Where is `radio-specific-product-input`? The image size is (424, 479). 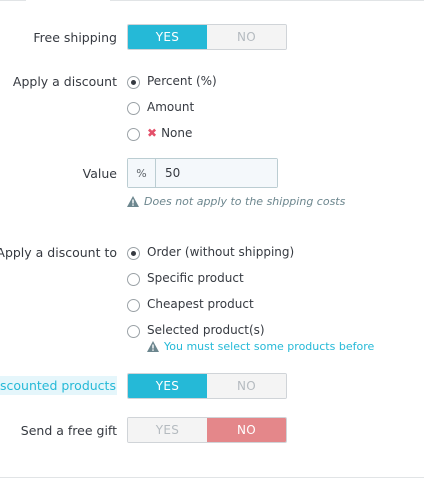
radio-specific-product-input is located at coordinates (133, 279).